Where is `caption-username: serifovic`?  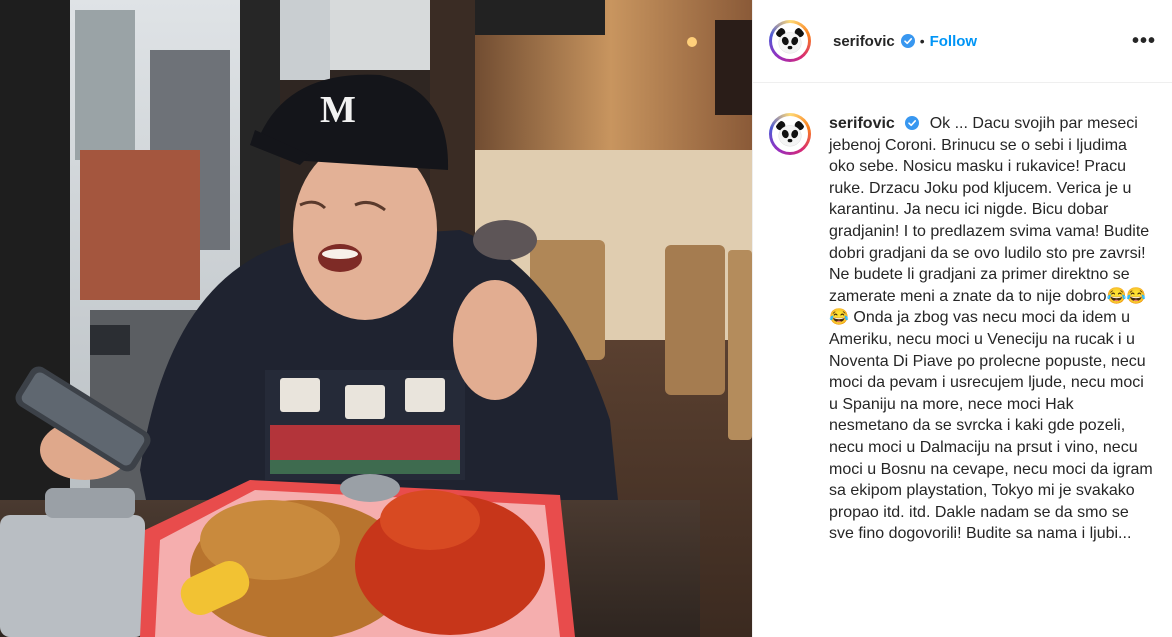
caption-username: serifovic is located at coordinates (862, 123).